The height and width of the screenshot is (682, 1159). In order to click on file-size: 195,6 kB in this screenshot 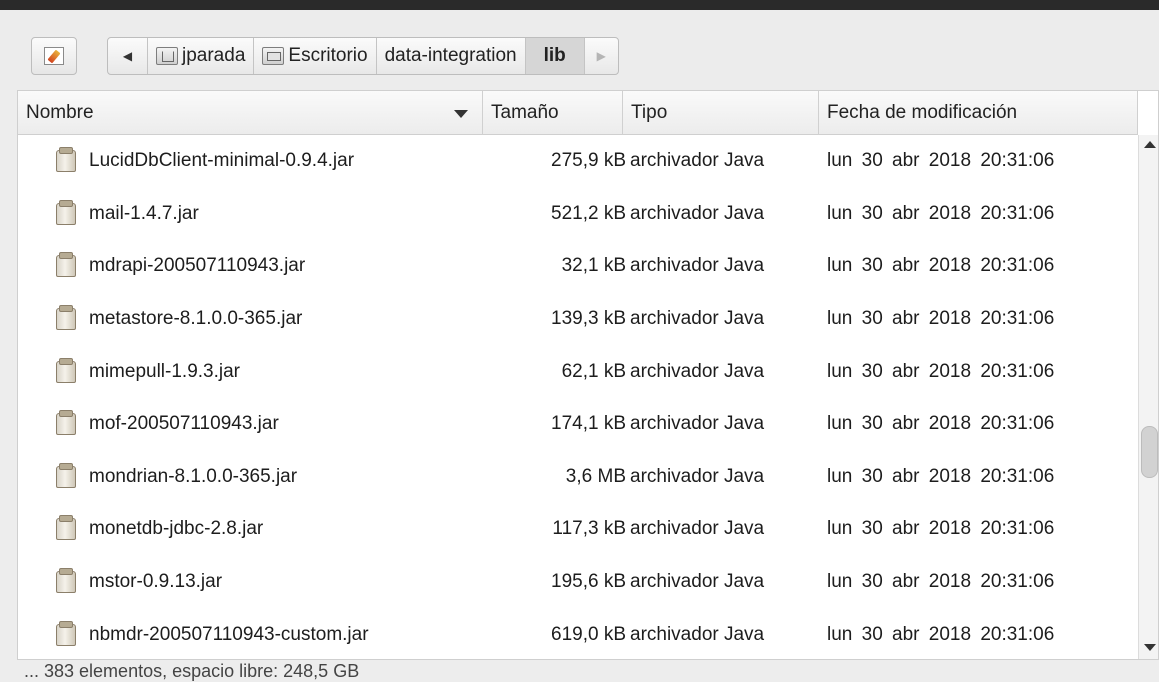, I will do `click(588, 582)`.